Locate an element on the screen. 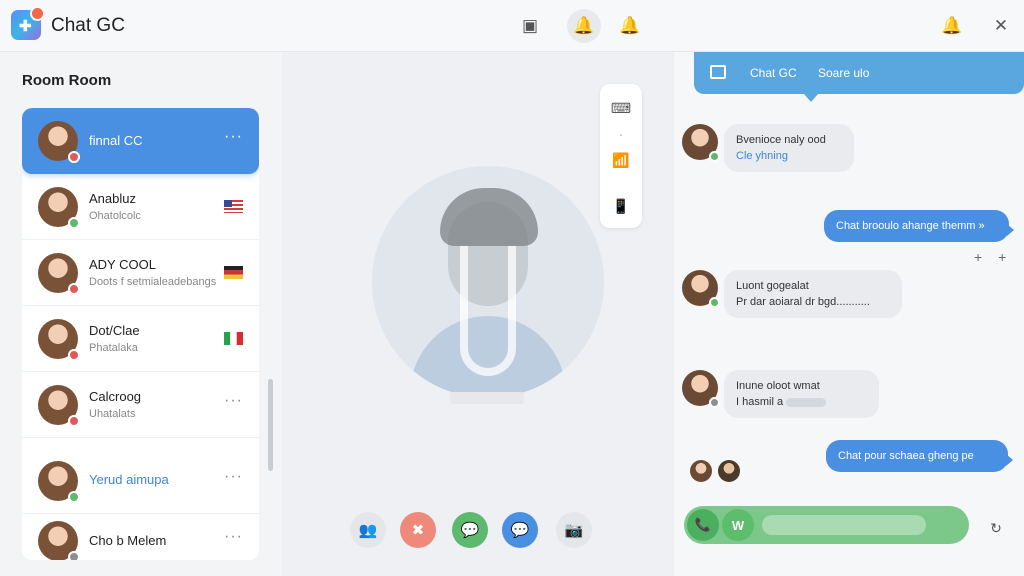 This screenshot has height=576, width=1024. room-name: Yerud aimupa is located at coordinates (129, 479).